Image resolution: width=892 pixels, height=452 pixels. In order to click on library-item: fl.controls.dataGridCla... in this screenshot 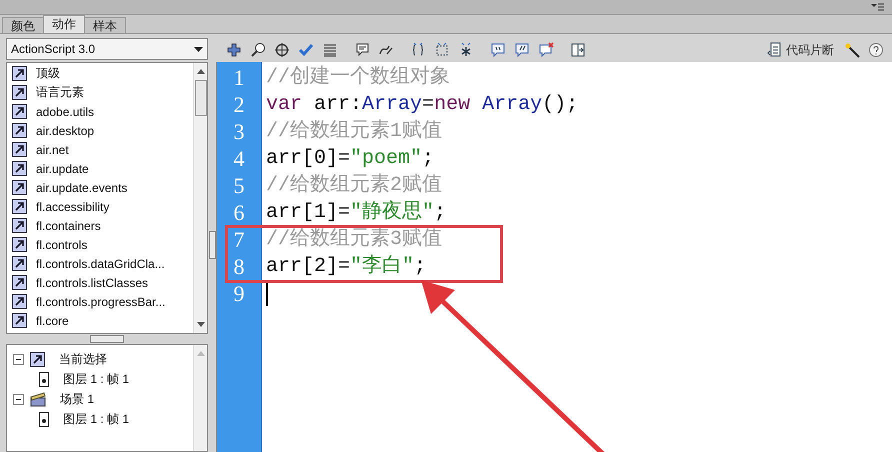, I will do `click(100, 263)`.